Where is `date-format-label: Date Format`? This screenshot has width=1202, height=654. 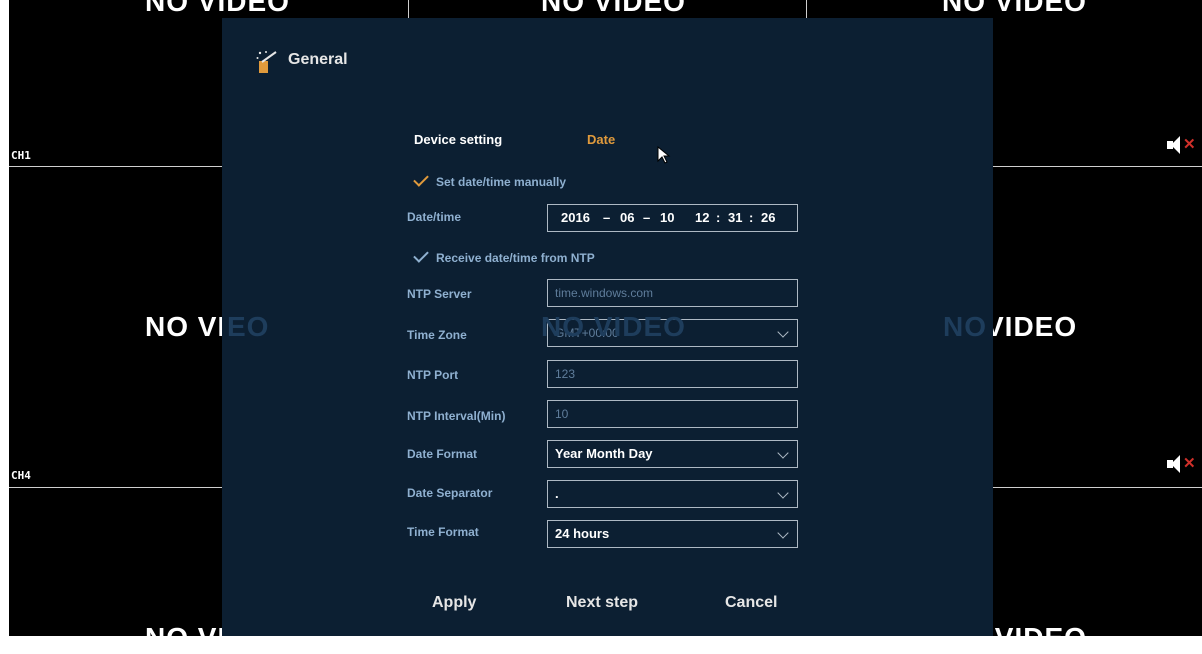 date-format-label: Date Format is located at coordinates (442, 454).